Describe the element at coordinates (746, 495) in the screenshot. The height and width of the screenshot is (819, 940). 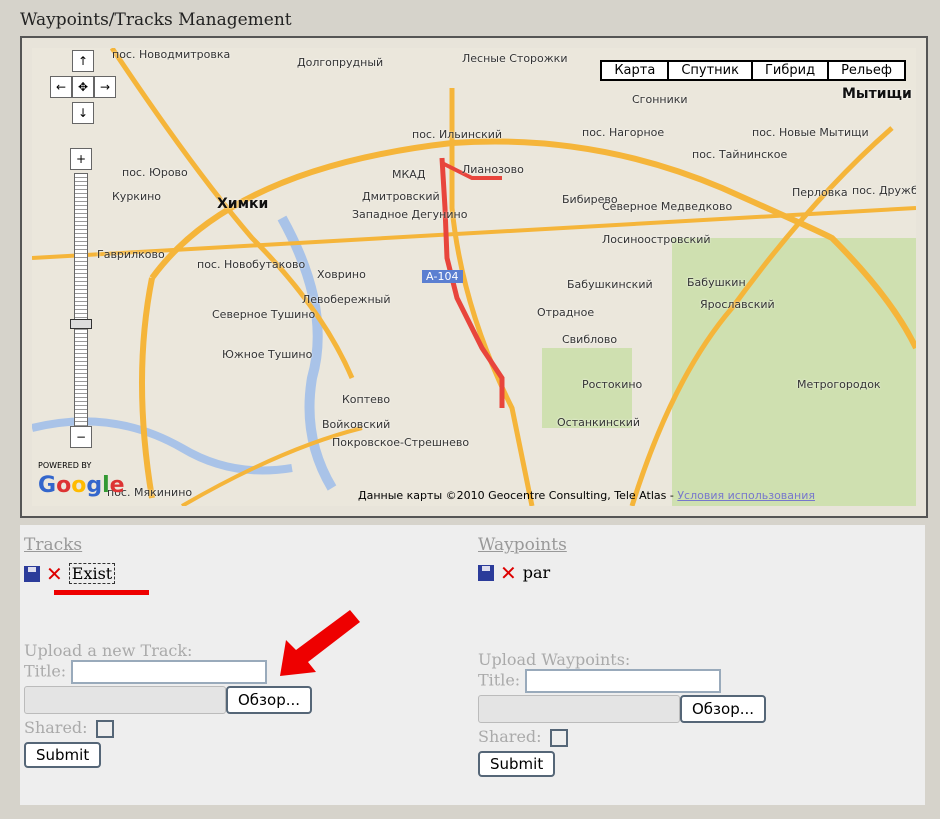
I see `terms-link: Условия использования` at that location.